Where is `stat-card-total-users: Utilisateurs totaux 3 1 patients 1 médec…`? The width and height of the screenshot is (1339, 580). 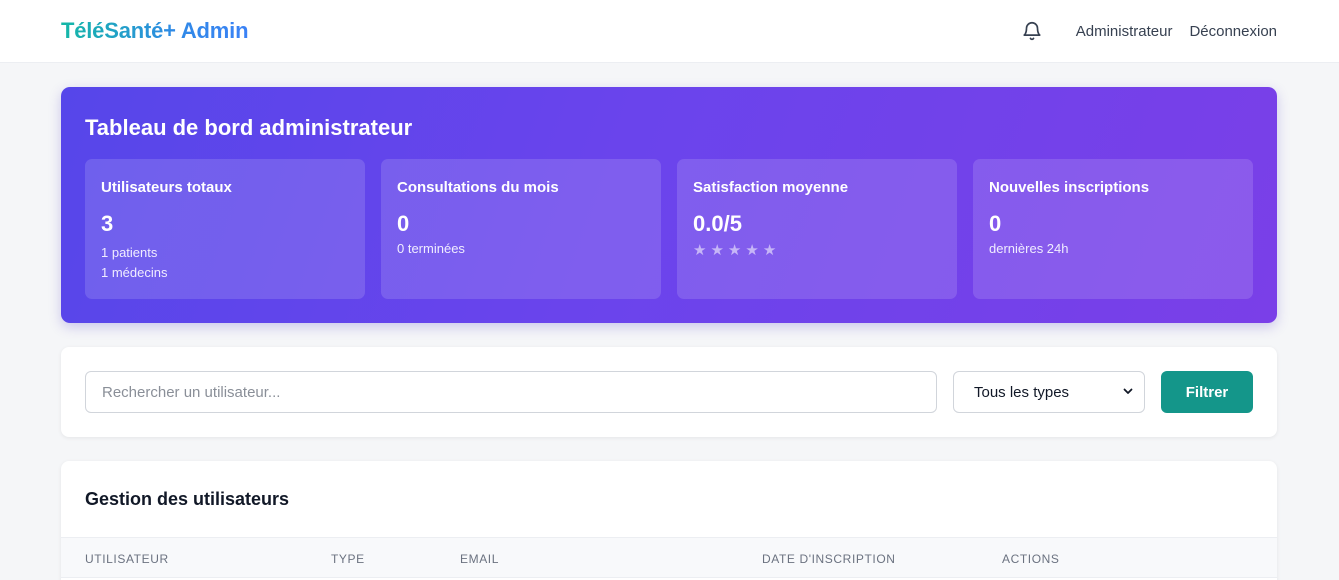 stat-card-total-users: Utilisateurs totaux 3 1 patients 1 médec… is located at coordinates (225, 229).